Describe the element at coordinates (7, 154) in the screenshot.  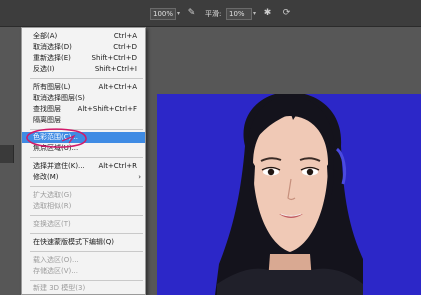
I see `tools-panel-tab` at that location.